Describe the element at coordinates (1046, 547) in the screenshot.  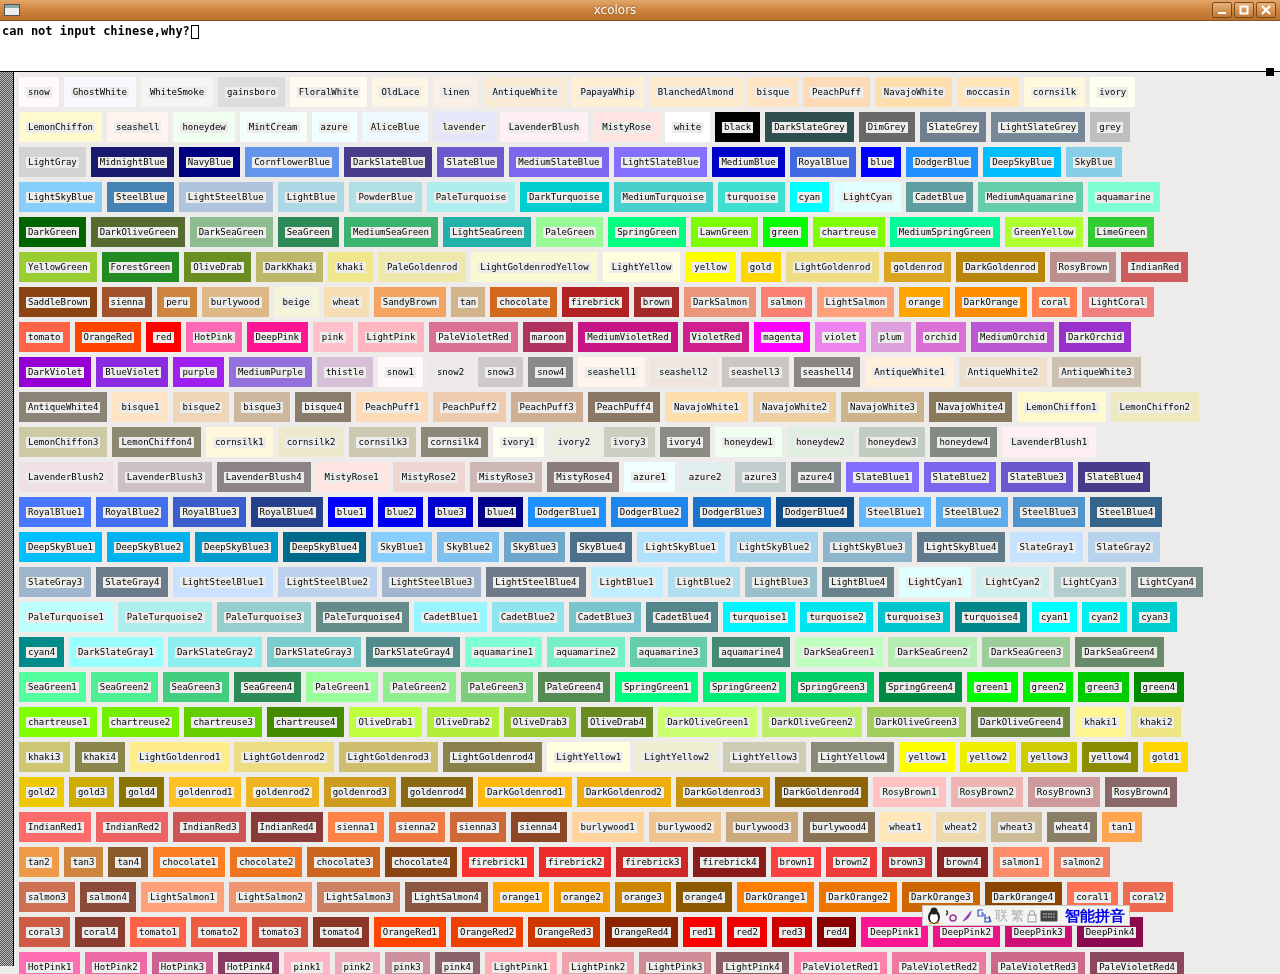
I see `color-name: SlateGray1` at that location.